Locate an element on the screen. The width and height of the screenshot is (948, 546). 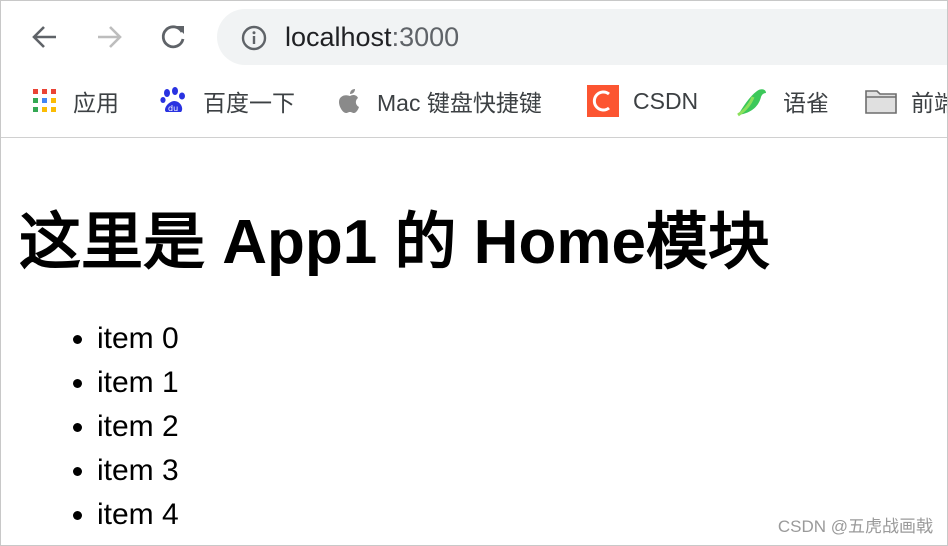
arrow-right-icon is located at coordinates (110, 37).